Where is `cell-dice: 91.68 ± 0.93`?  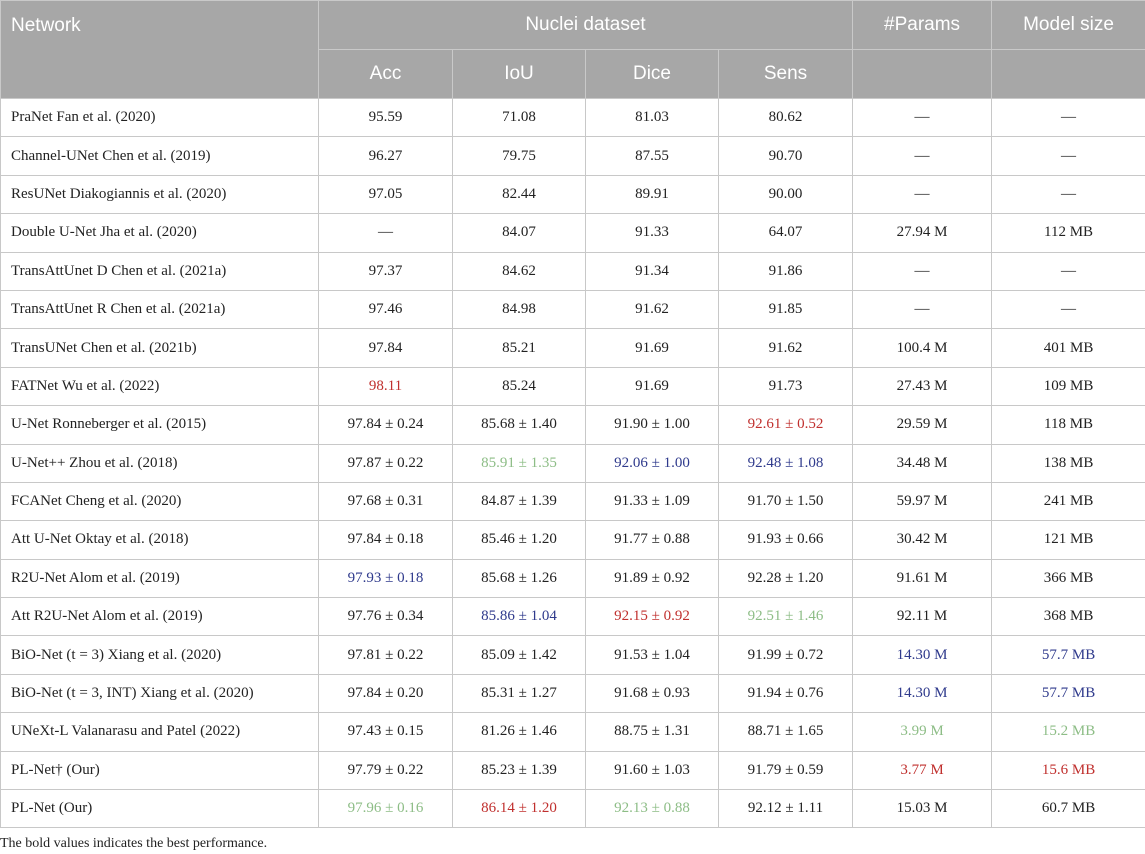
cell-dice: 91.68 ± 0.93 is located at coordinates (652, 693).